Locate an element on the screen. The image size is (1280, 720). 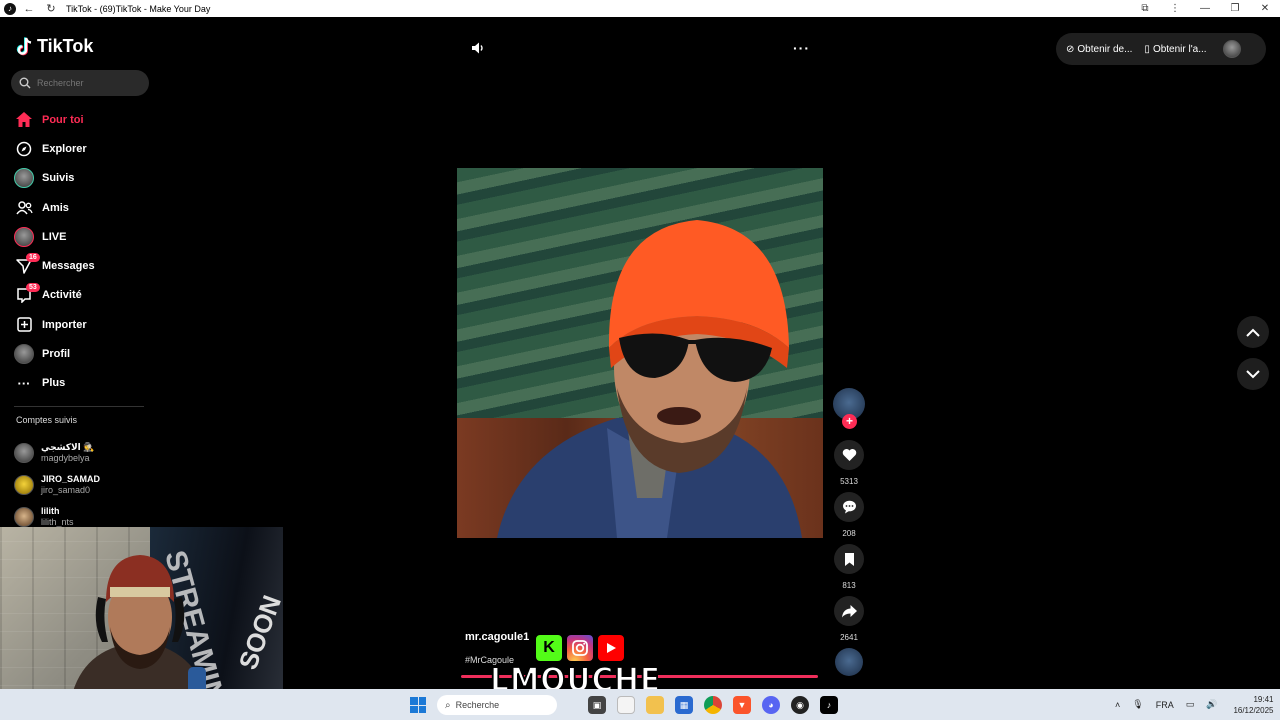
streamer-figure is located at coordinates (140, 629).